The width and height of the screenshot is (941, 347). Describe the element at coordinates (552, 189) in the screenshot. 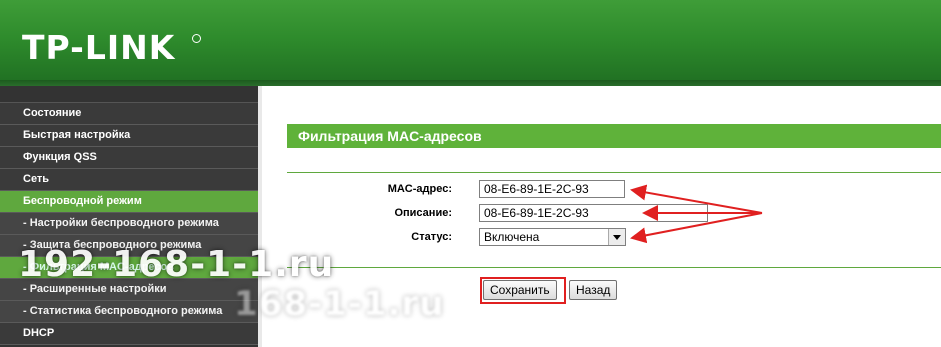

I see `mac-address-input: 08-E6-89-1E-2C-93` at that location.